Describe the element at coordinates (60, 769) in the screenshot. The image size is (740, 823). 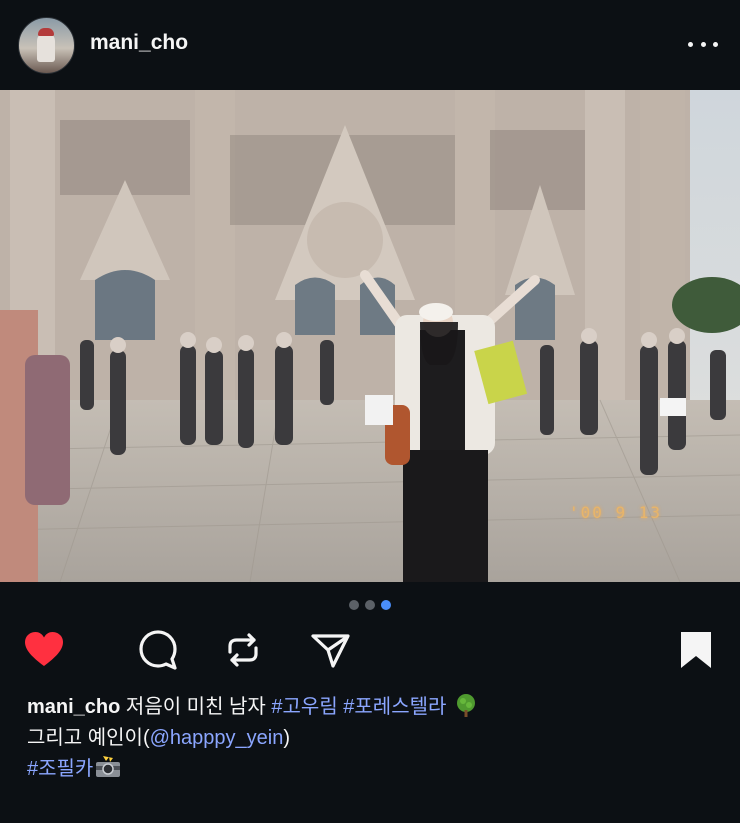
I see `hashtag-link: #조필카` at that location.